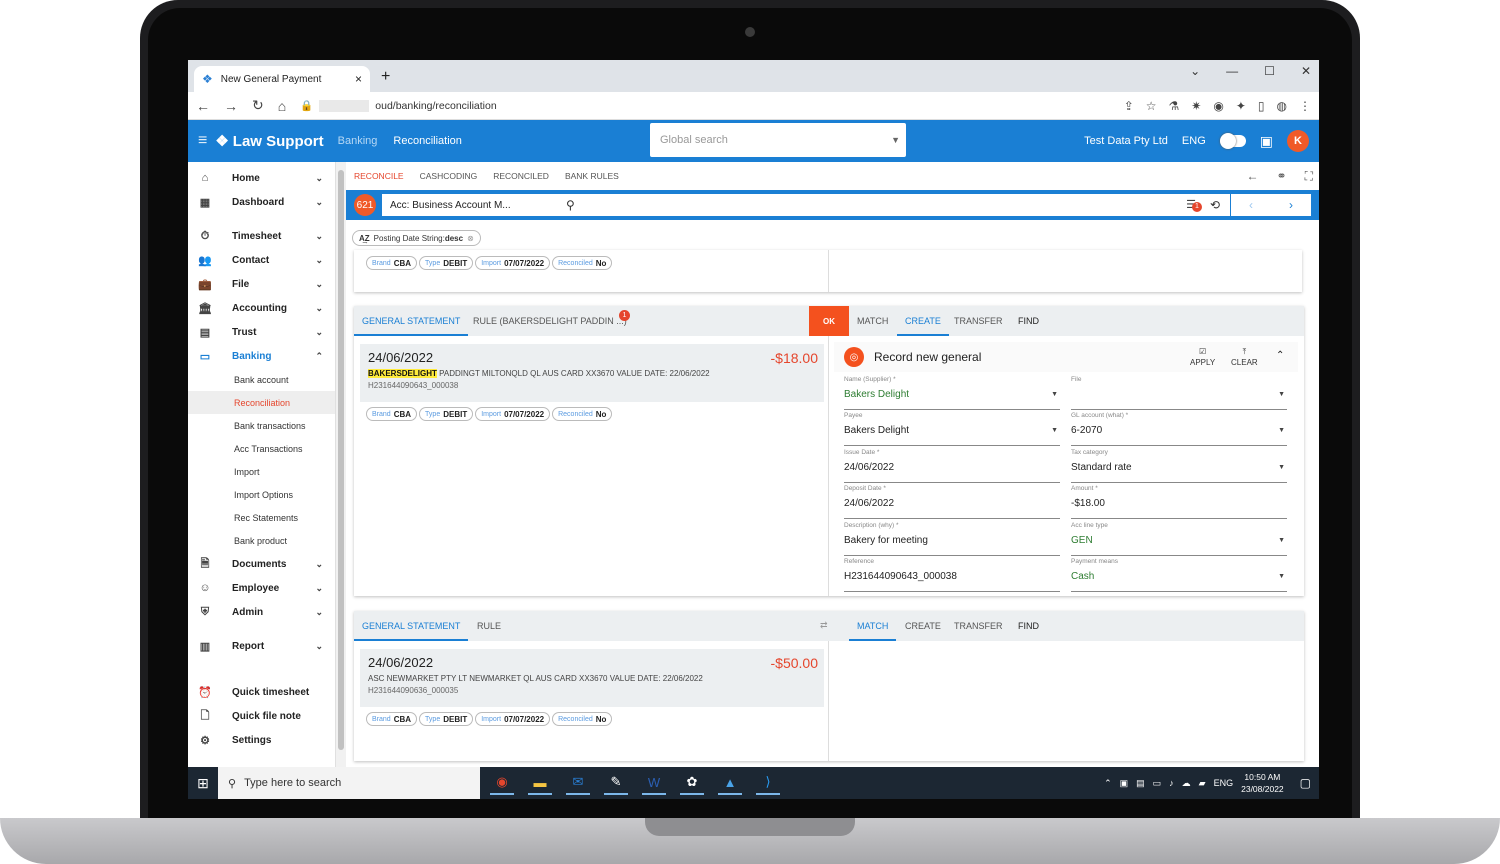 The height and width of the screenshot is (864, 1500). I want to click on tray-app-icon: ▤, so click(1140, 783).